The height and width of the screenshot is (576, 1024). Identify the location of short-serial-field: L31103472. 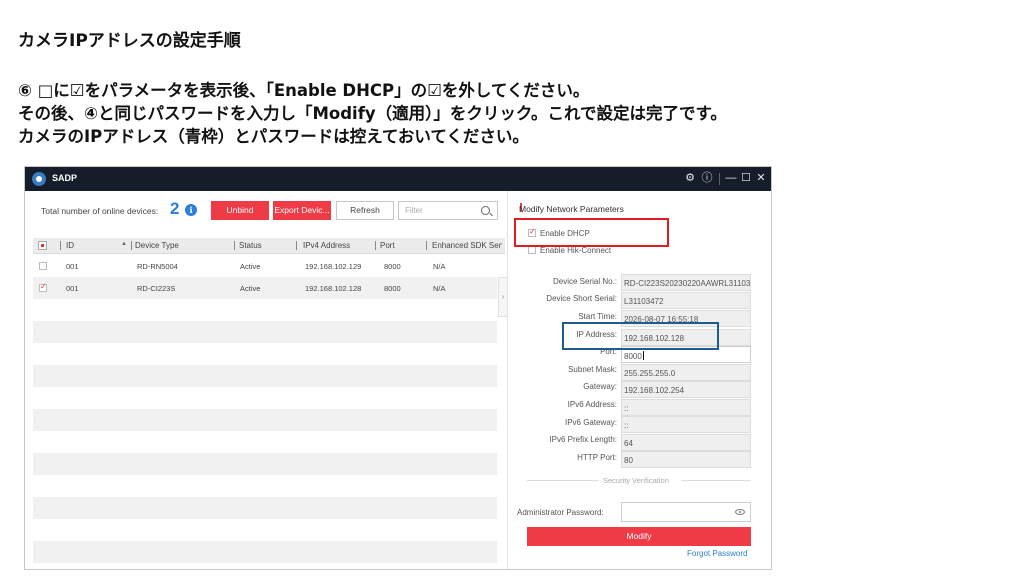
(686, 300).